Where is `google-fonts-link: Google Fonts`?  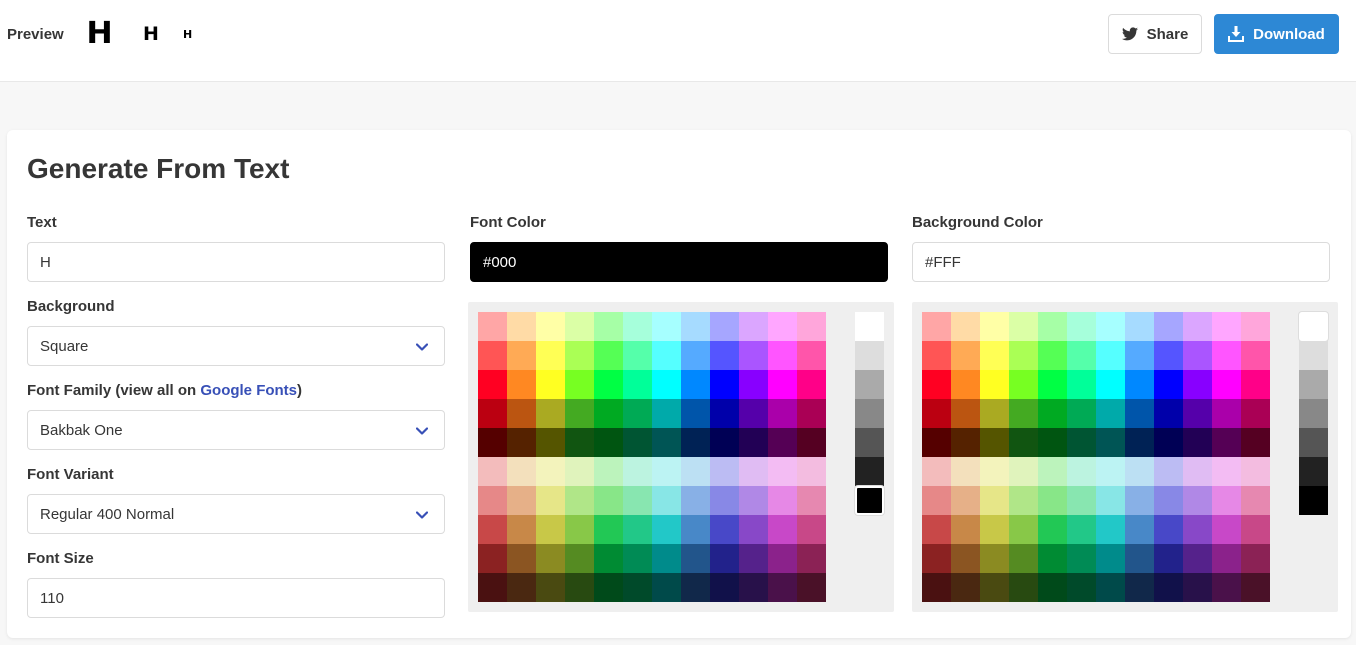 google-fonts-link: Google Fonts is located at coordinates (248, 390).